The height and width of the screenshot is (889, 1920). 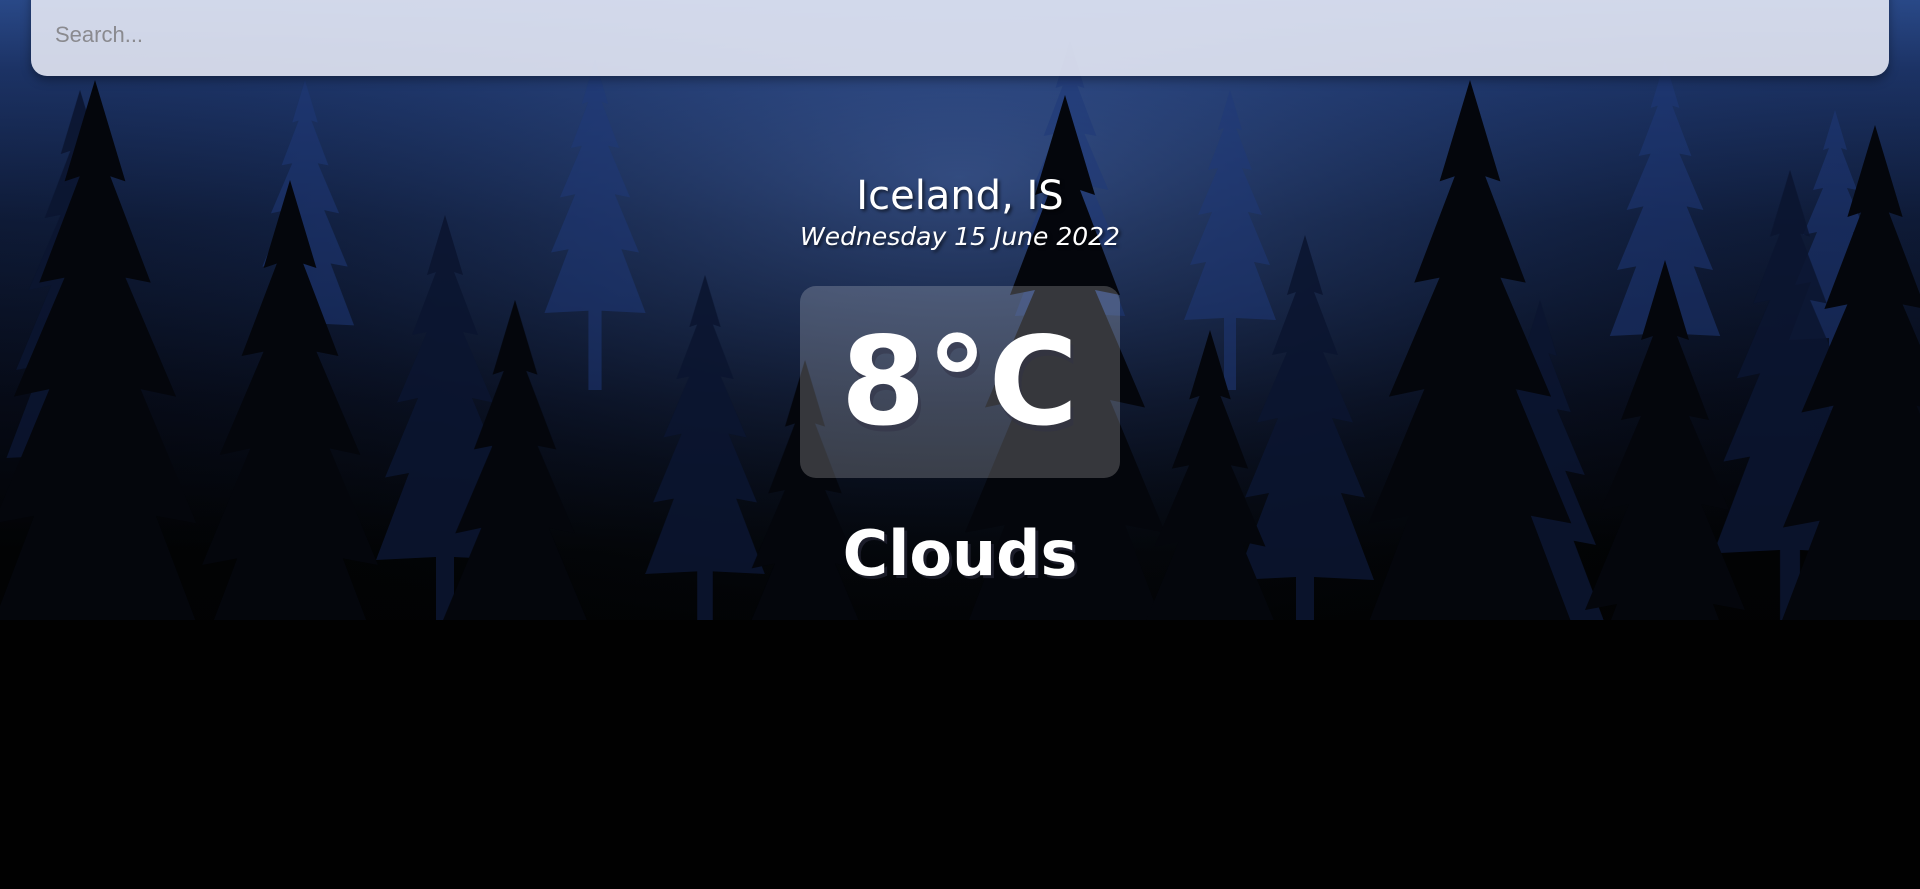 I want to click on location-box: Iceland, IS Wednesday 15 June 2022, so click(x=960, y=211).